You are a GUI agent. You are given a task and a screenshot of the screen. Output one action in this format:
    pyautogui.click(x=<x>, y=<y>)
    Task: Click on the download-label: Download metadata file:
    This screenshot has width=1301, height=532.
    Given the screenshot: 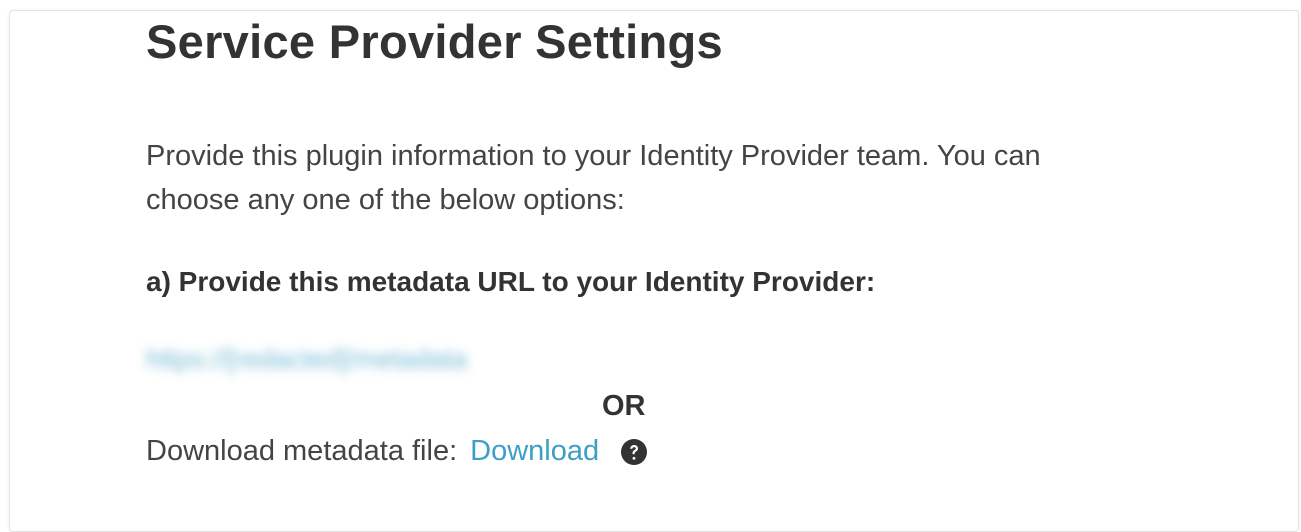 What is the action you would take?
    pyautogui.click(x=302, y=451)
    